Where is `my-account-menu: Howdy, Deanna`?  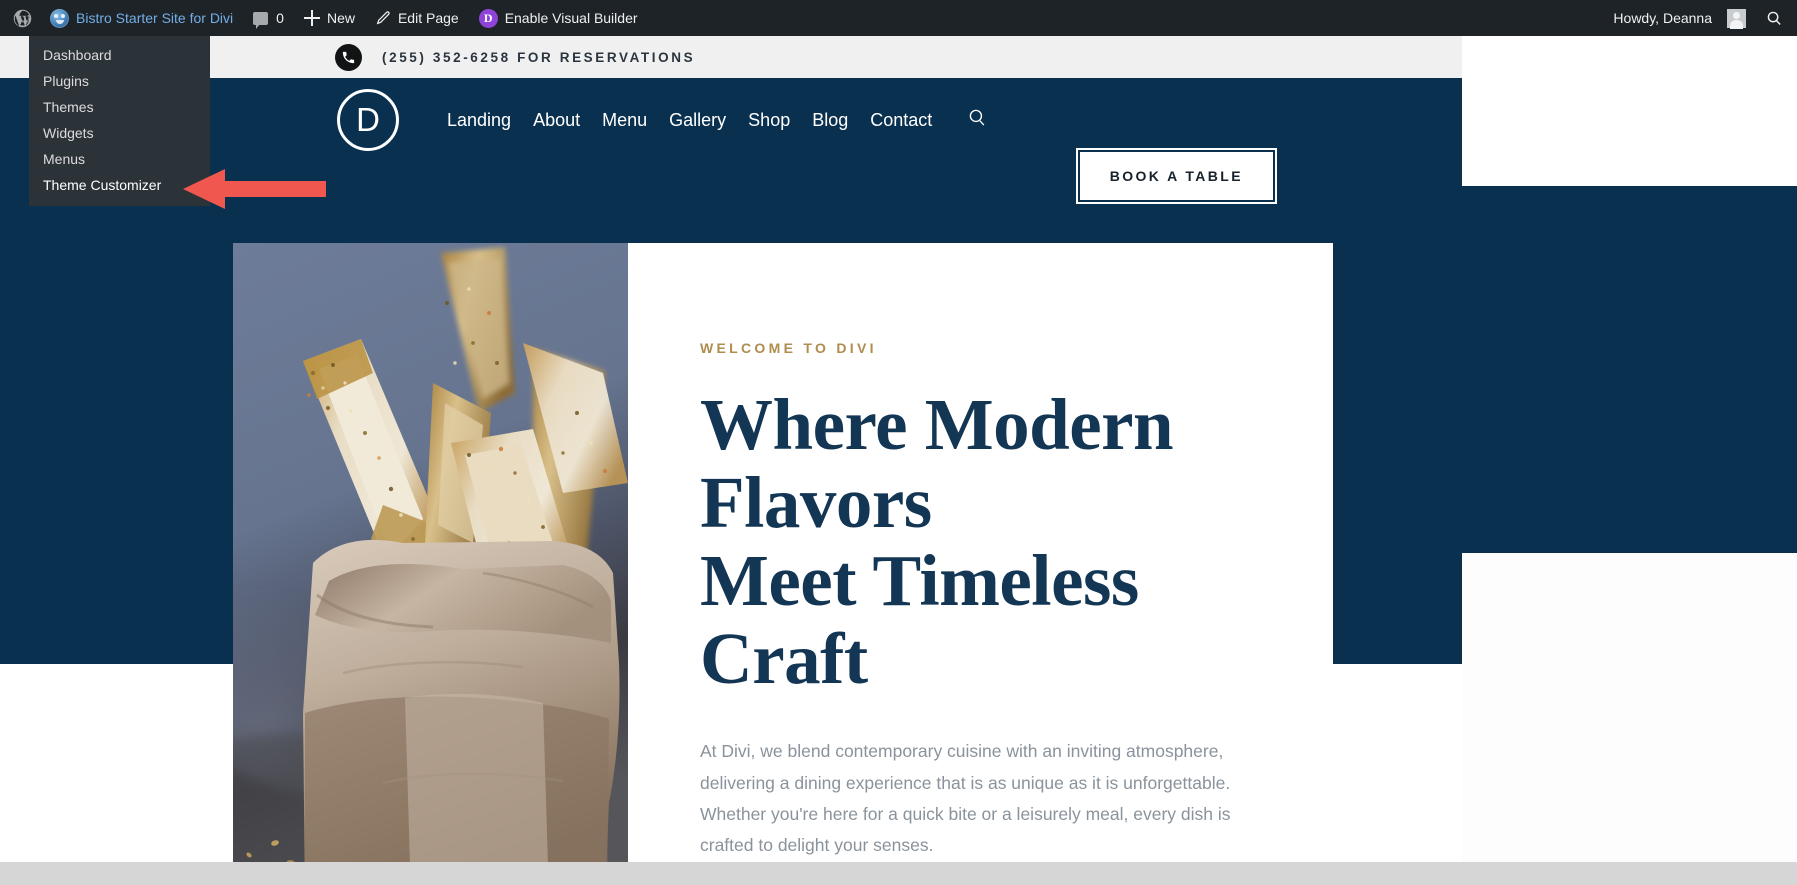 my-account-menu: Howdy, Deanna is located at coordinates (1679, 18).